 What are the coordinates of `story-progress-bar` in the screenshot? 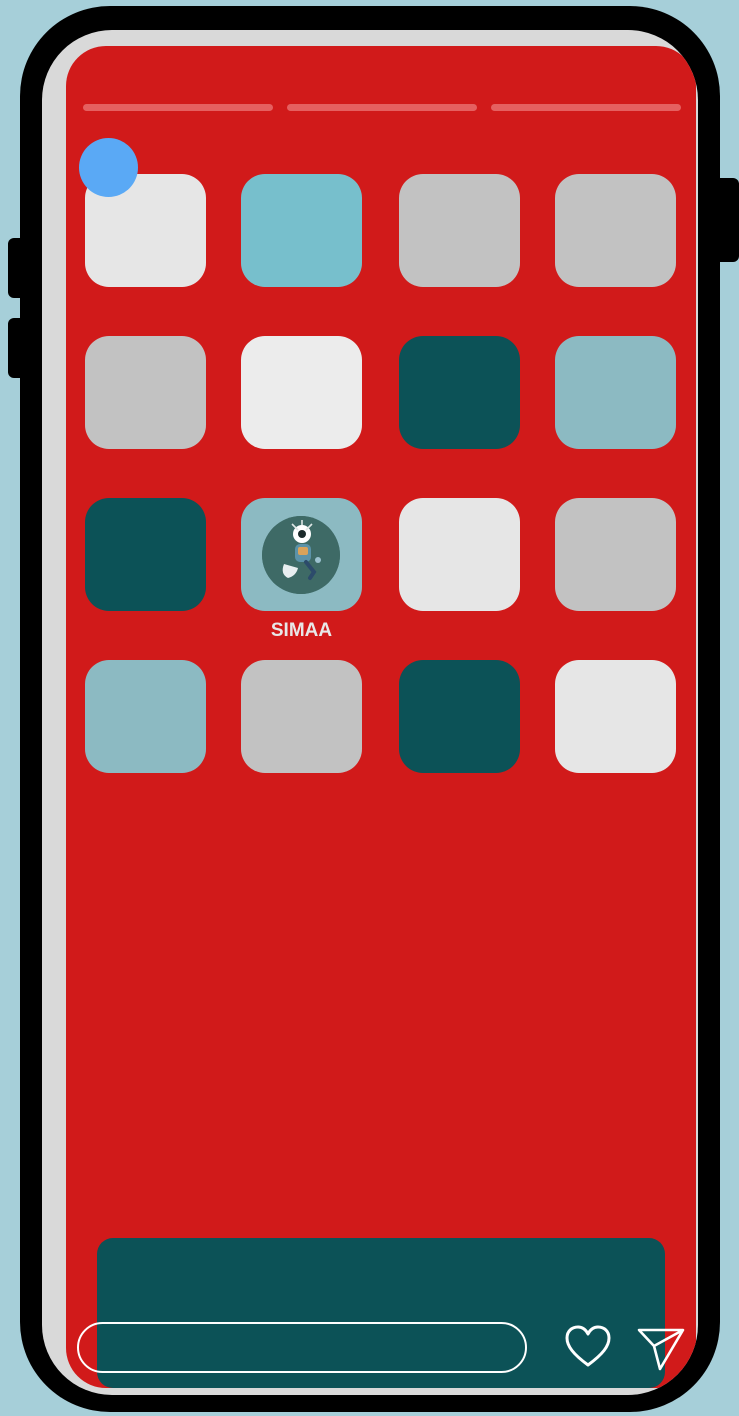 It's located at (382, 107).